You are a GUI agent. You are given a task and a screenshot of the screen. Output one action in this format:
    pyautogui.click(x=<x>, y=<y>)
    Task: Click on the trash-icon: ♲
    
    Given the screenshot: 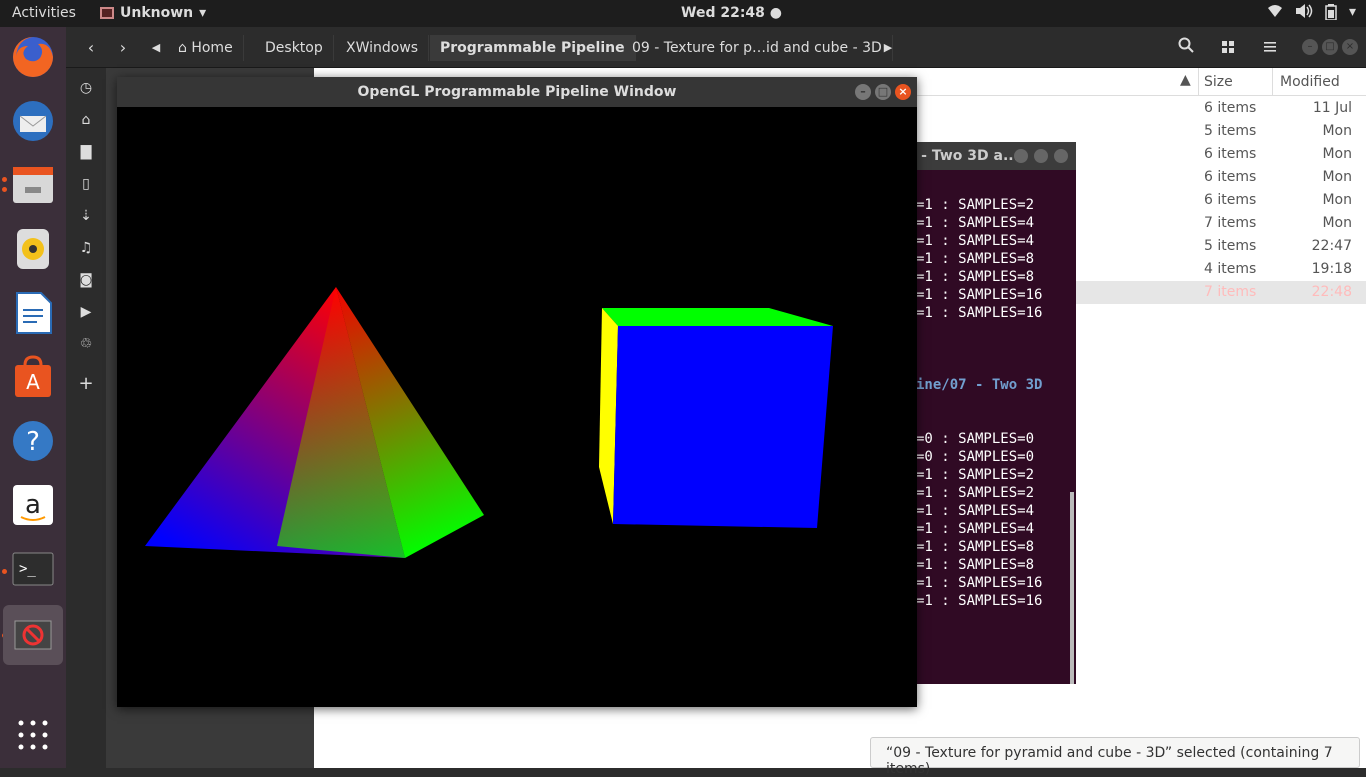 What is the action you would take?
    pyautogui.click(x=86, y=344)
    